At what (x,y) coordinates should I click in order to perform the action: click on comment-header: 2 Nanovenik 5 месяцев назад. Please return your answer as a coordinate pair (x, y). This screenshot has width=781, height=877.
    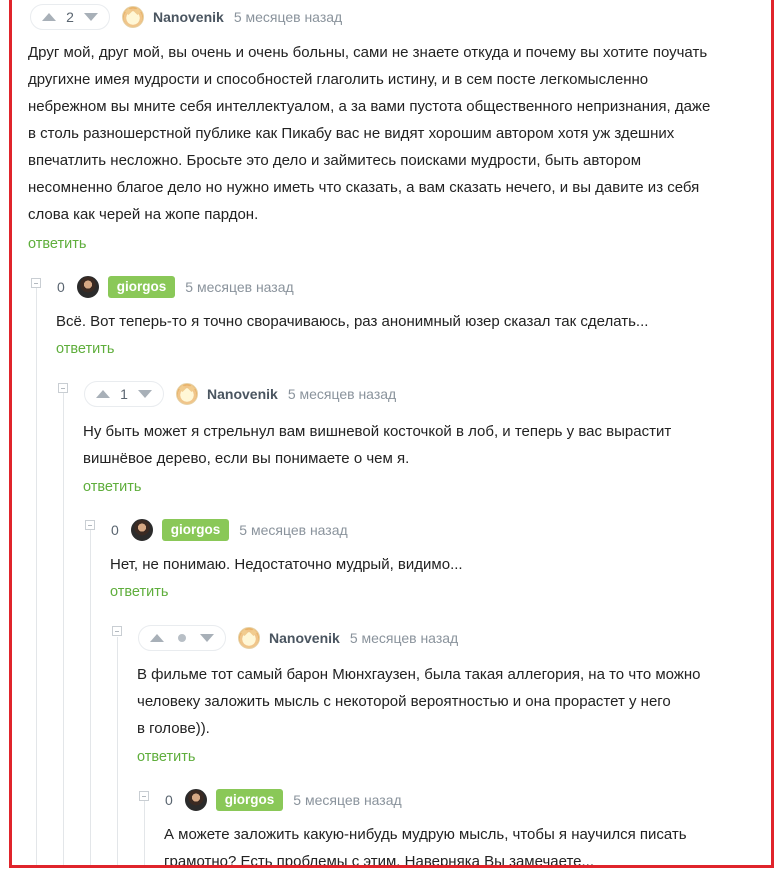
    Looking at the image, I should click on (186, 17).